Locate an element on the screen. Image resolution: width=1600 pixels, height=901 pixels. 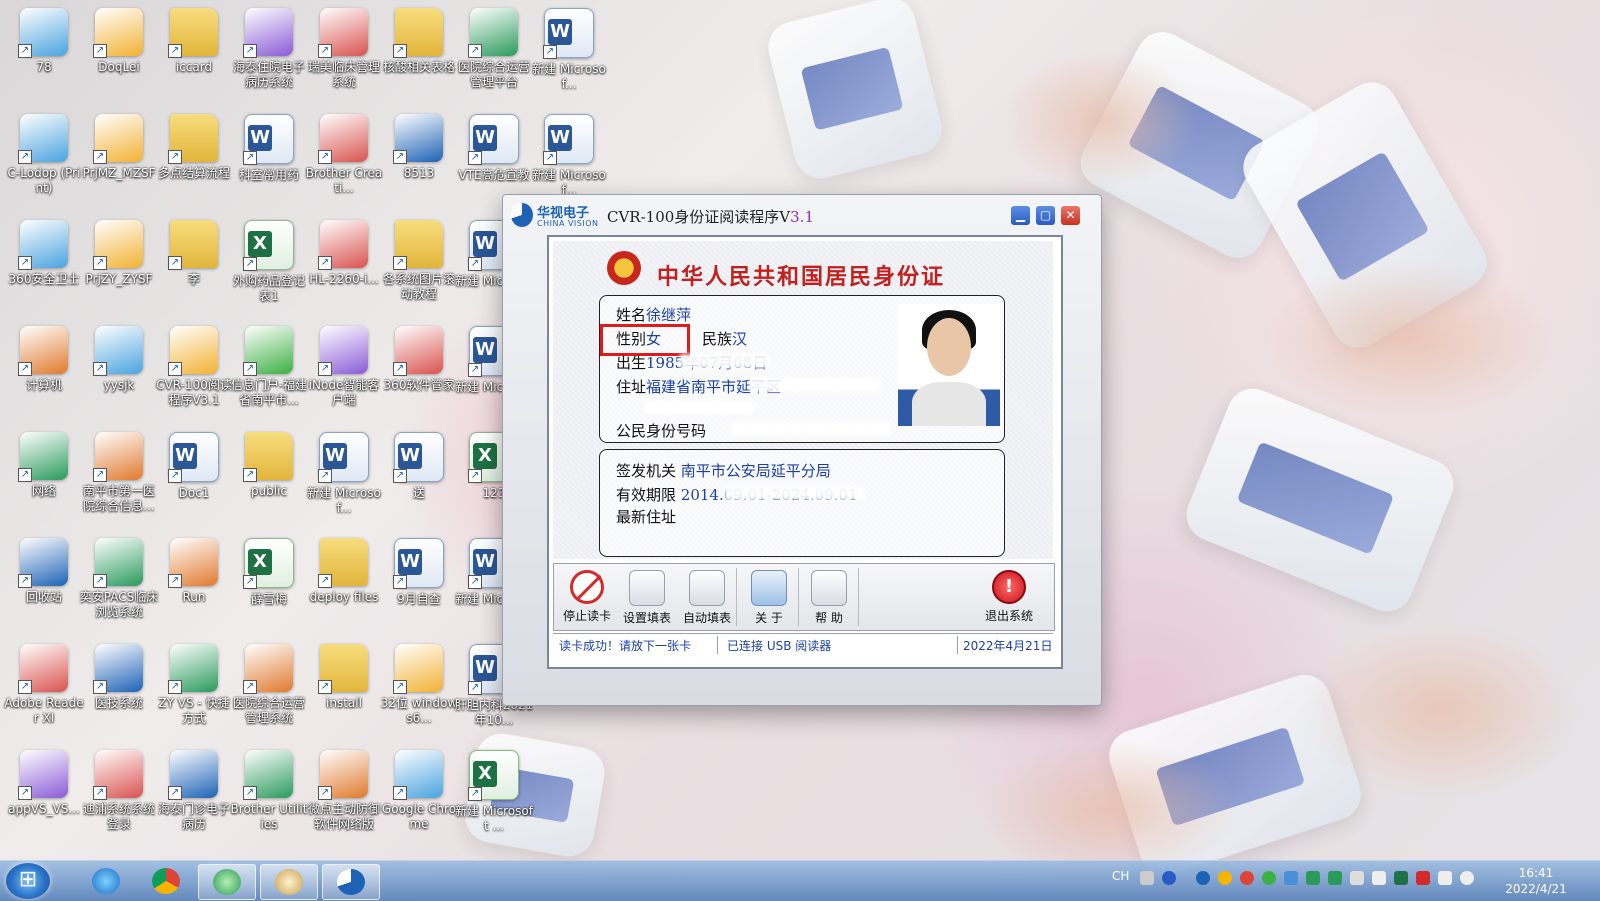
desktop-icon: ↗ 医院综合运营管理平台 is located at coordinates (494, 53).